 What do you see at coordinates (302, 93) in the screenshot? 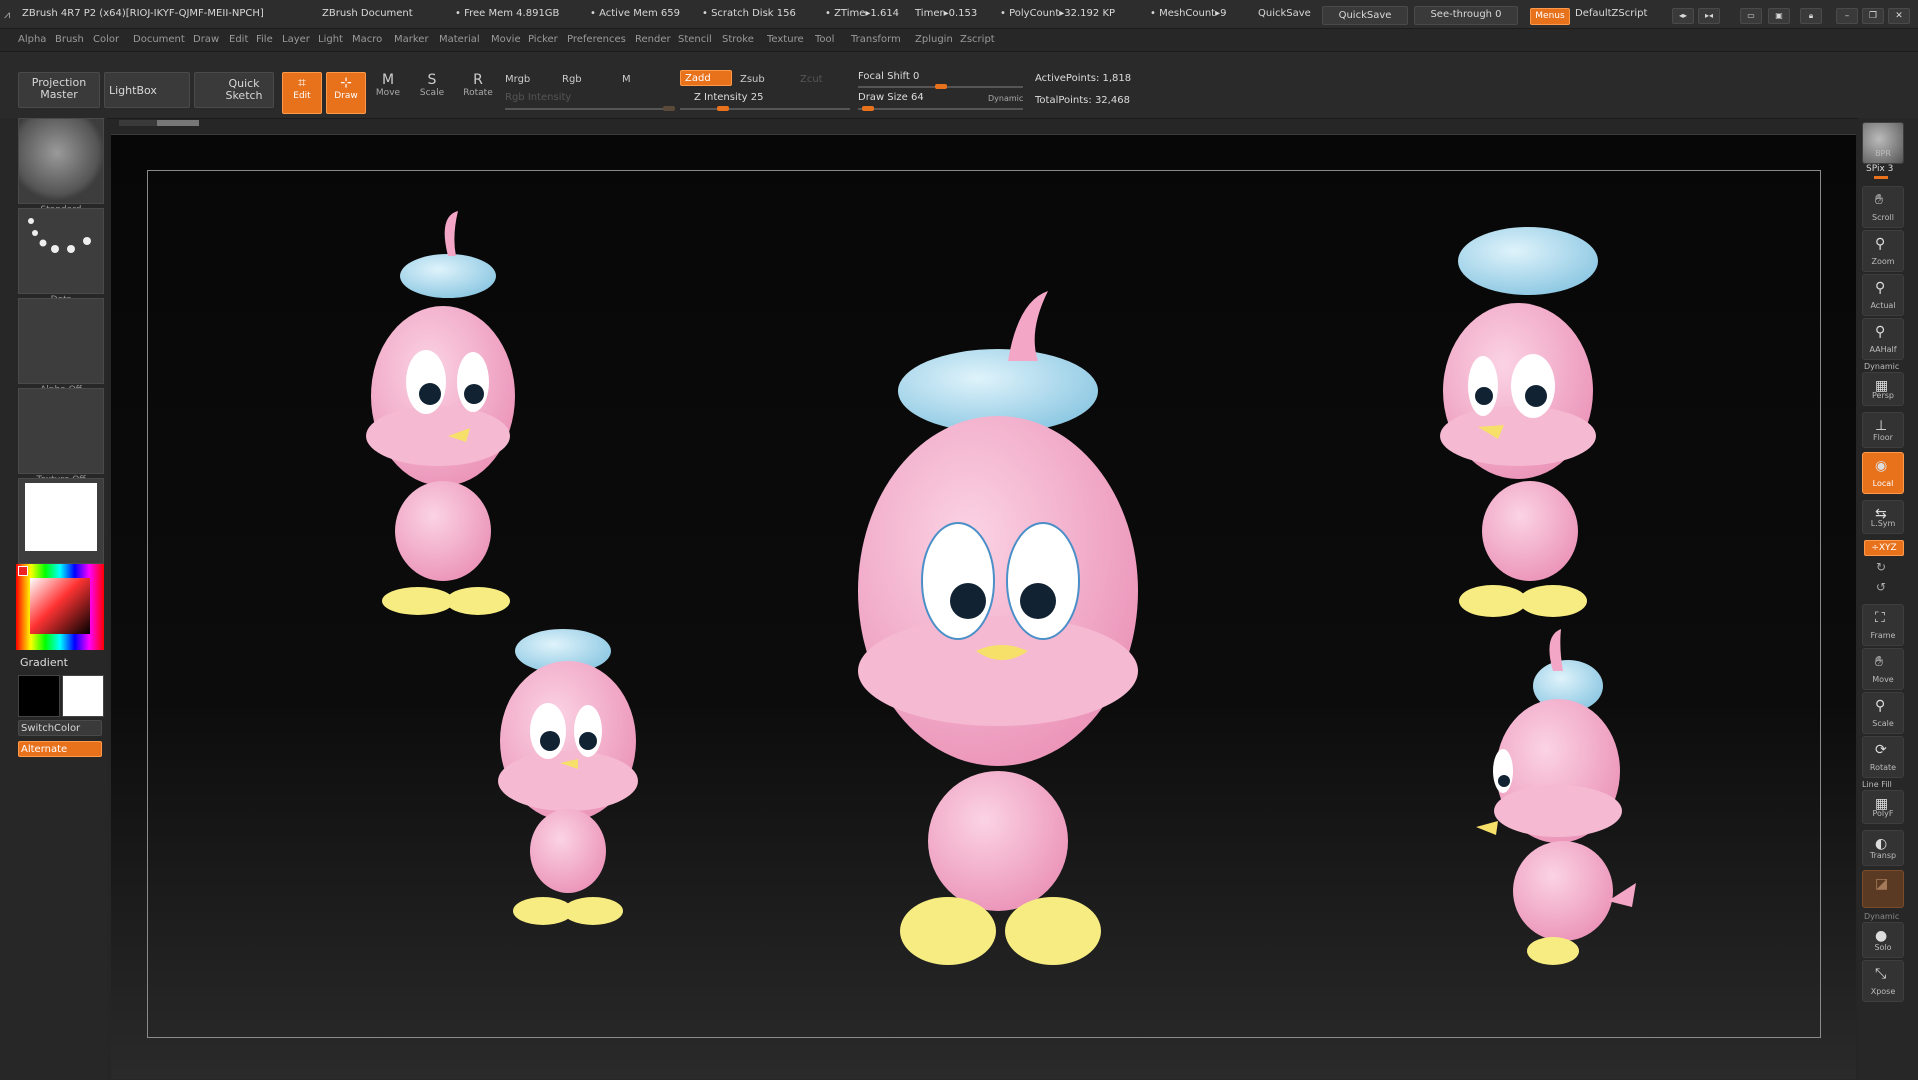
I see `edit-button: ⌗ Edit` at bounding box center [302, 93].